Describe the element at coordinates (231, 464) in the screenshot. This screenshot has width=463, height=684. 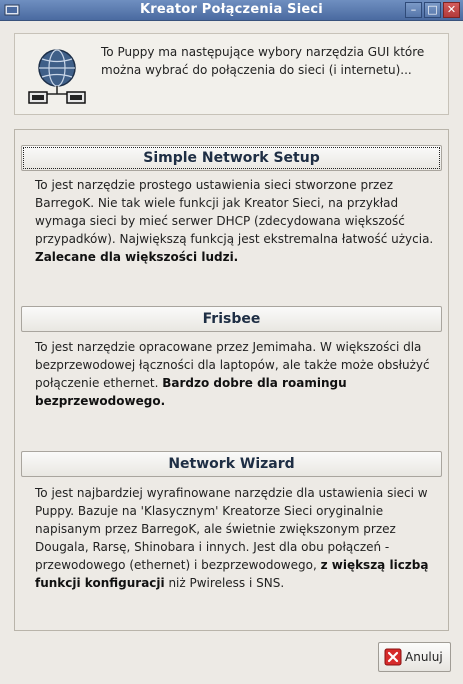
I see `network-wizard-button: Network Wizard` at that location.